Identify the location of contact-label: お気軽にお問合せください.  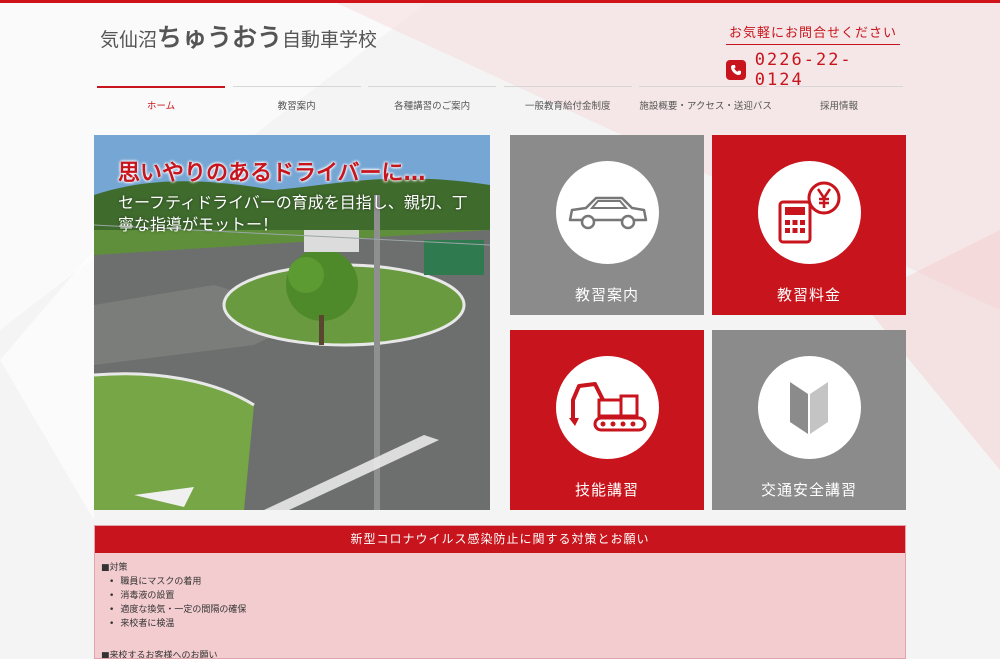
(813, 33).